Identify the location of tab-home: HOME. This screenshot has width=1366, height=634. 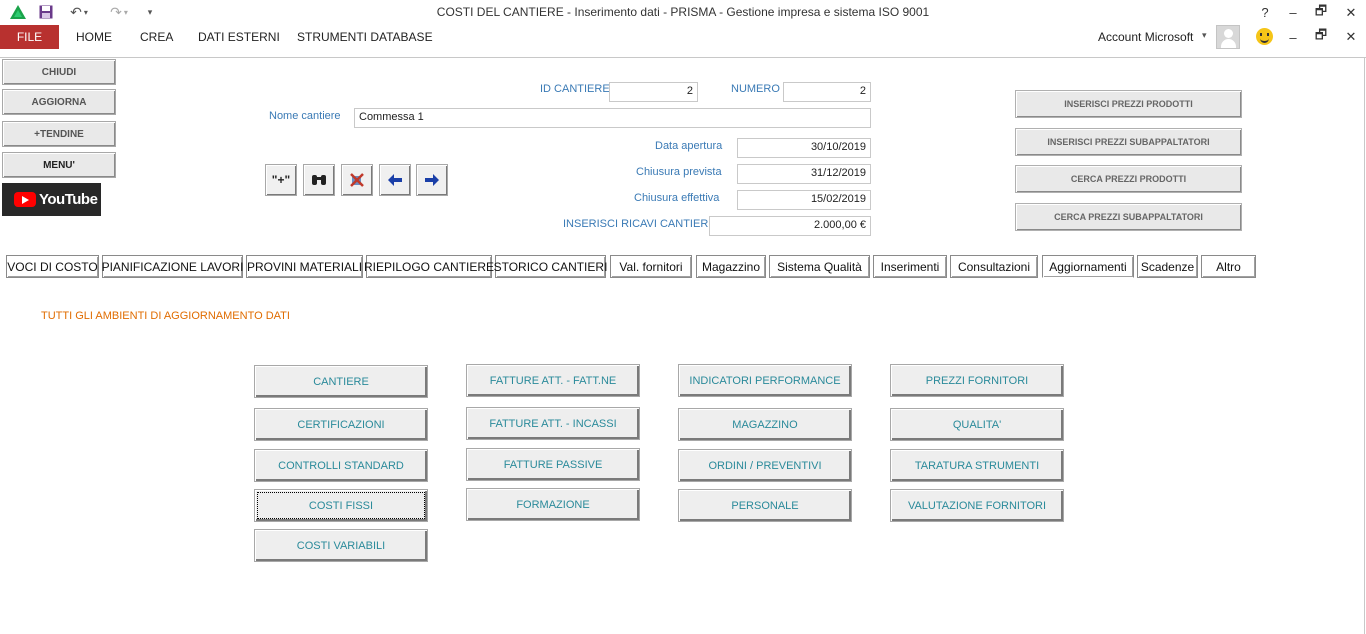
(94, 37).